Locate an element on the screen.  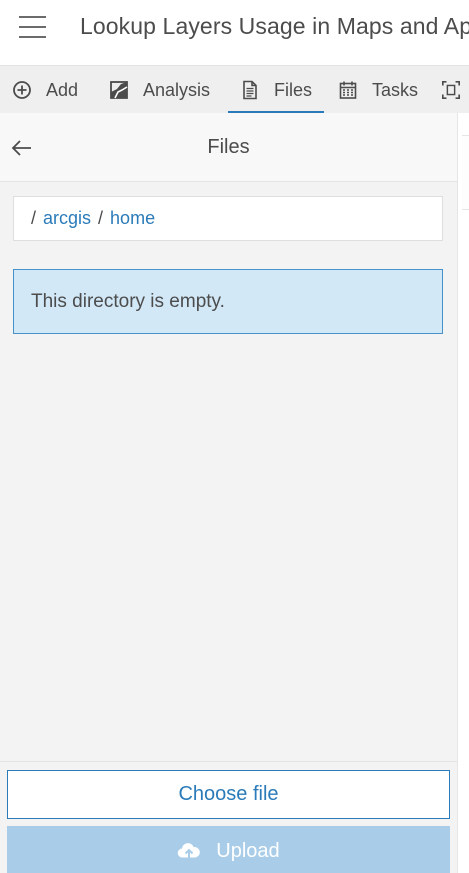
upload-button: Upload is located at coordinates (228, 849).